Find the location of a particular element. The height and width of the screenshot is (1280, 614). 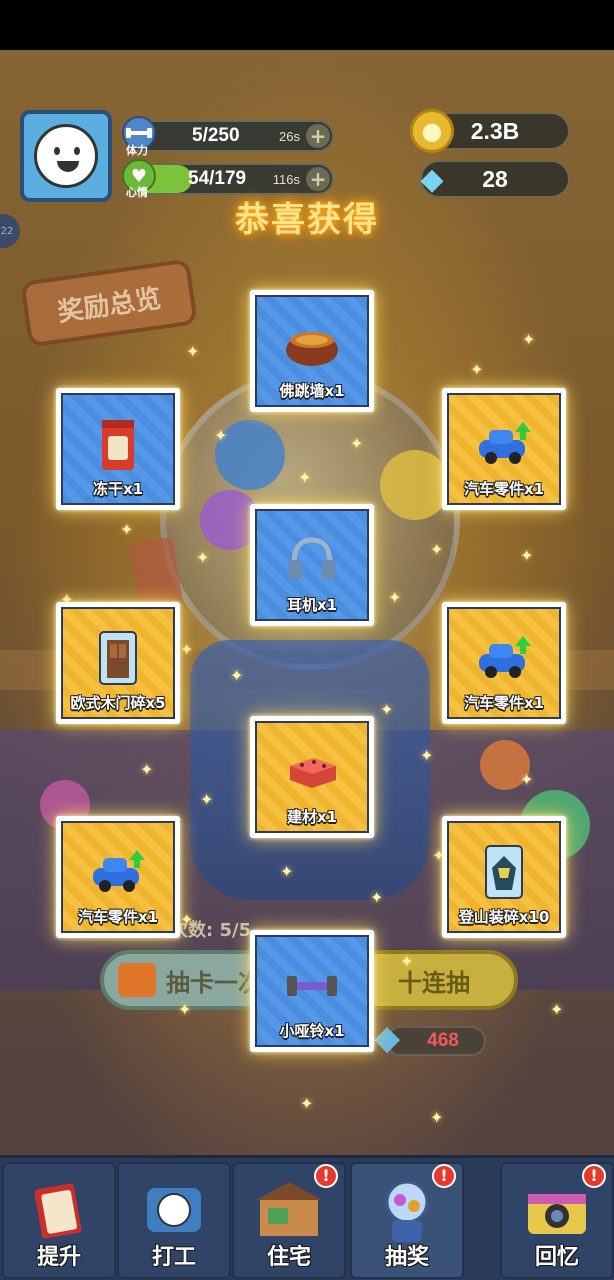

nav-label: 抽奖 is located at coordinates (406, 1257).